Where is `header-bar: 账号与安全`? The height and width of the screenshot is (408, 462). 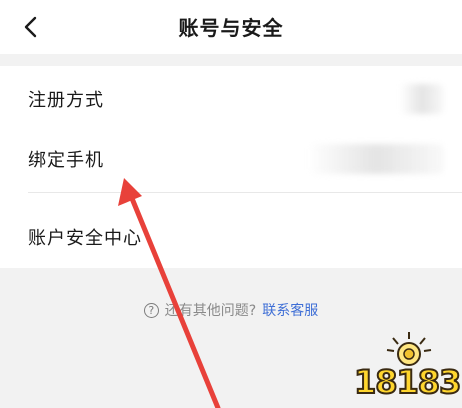
header-bar: 账号与安全 is located at coordinates (231, 27).